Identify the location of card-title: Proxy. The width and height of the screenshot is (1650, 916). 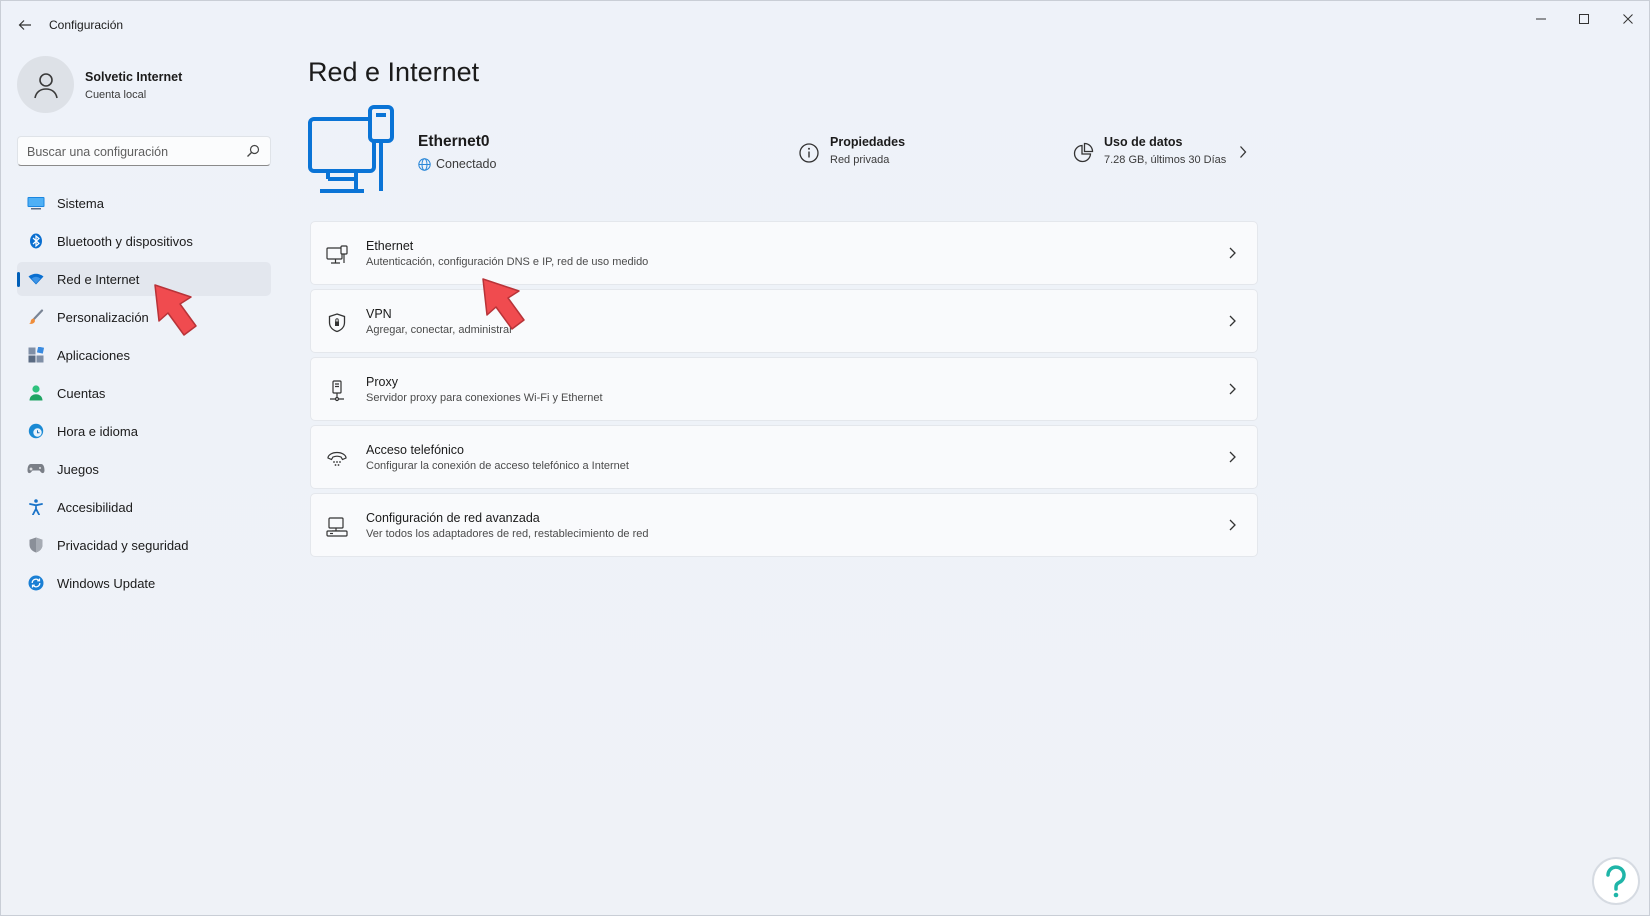
(382, 382).